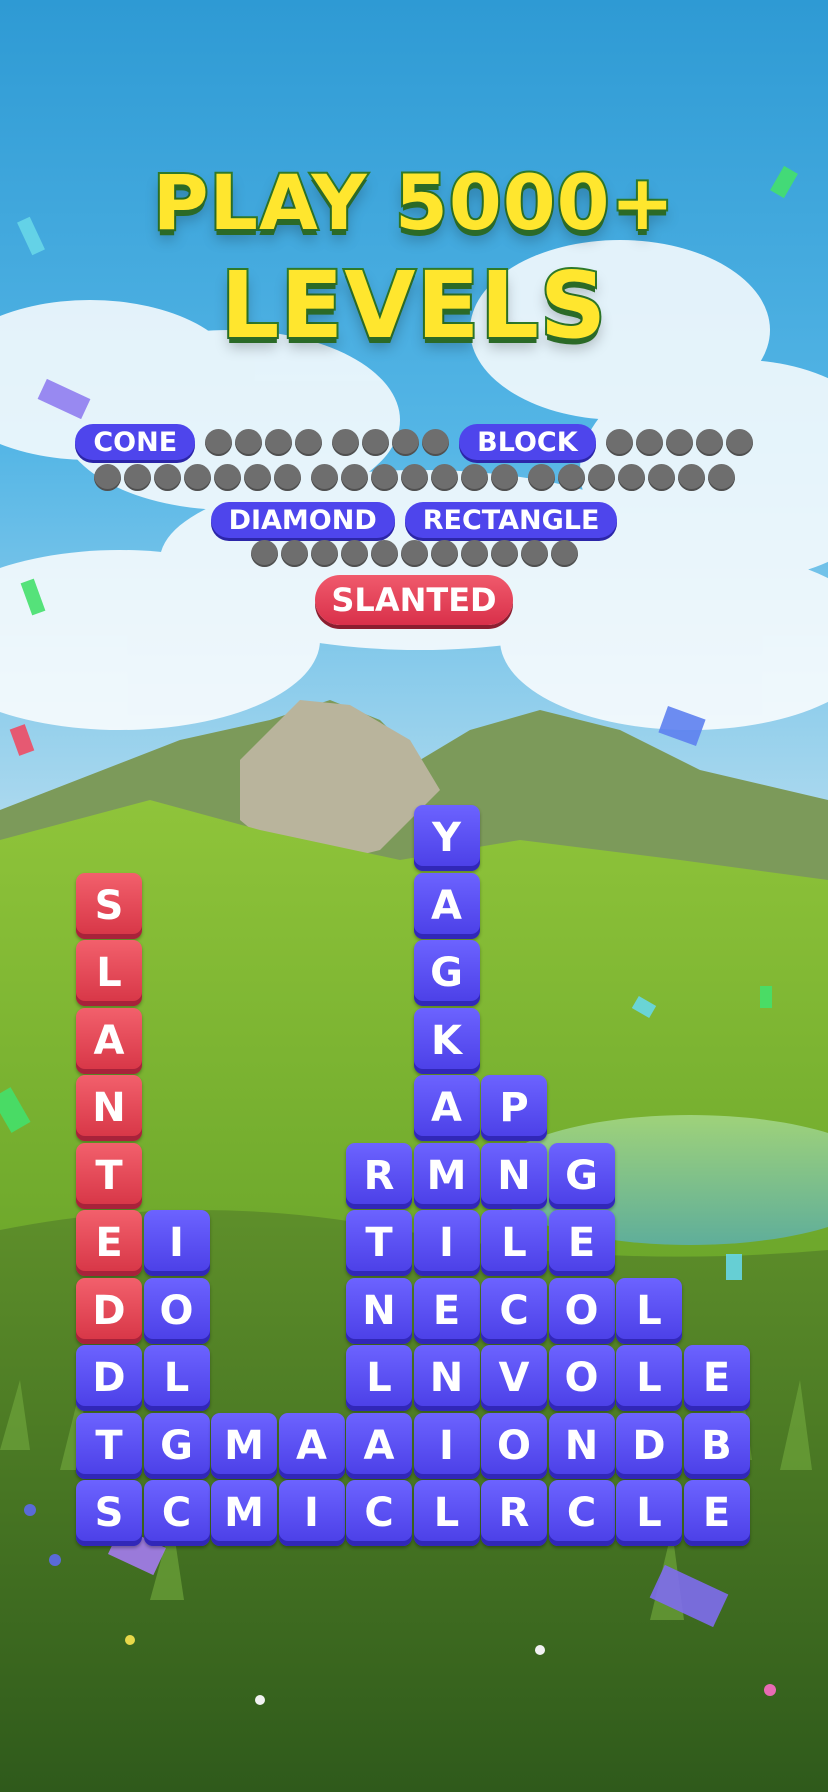 This screenshot has width=828, height=1792. Describe the element at coordinates (109, 1243) in the screenshot. I see `selected-letter-tile: E` at that location.